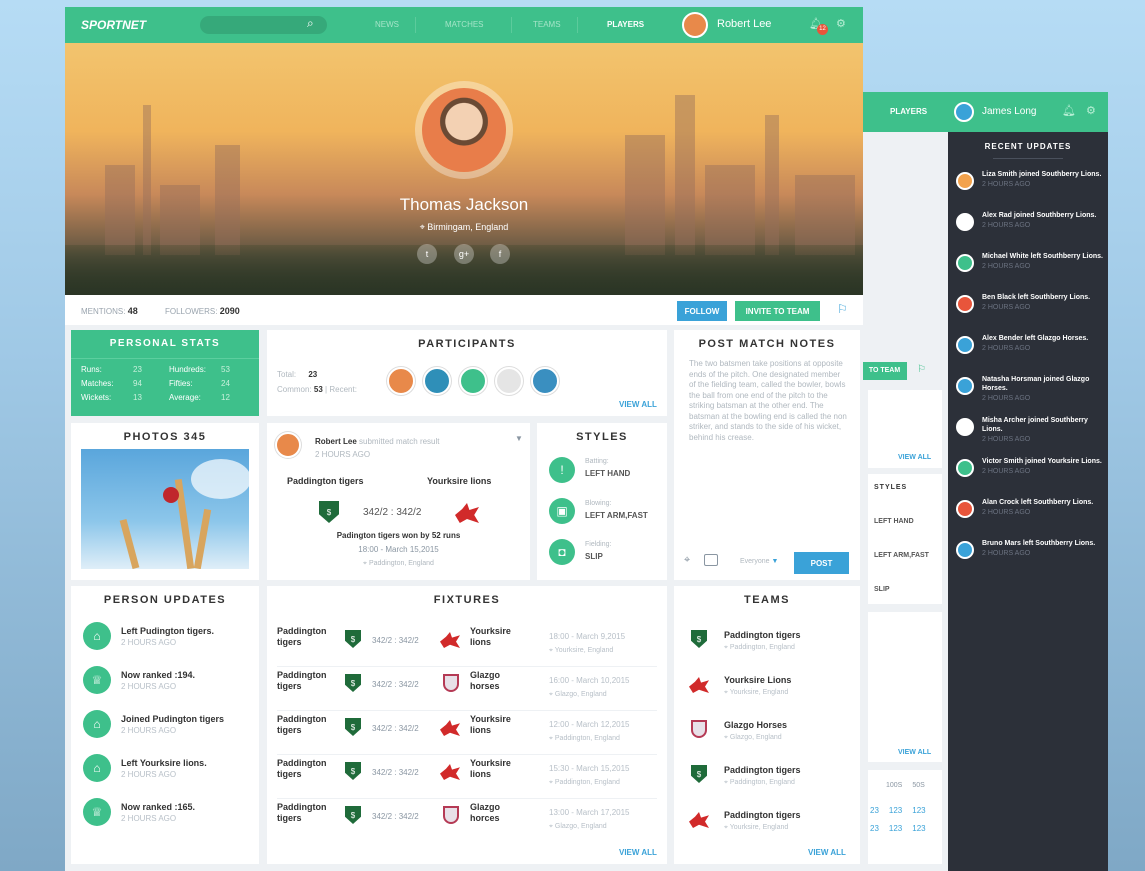 This screenshot has width=1145, height=871. Describe the element at coordinates (1009, 111) in the screenshot. I see `secondary-user-name: James Long` at that location.